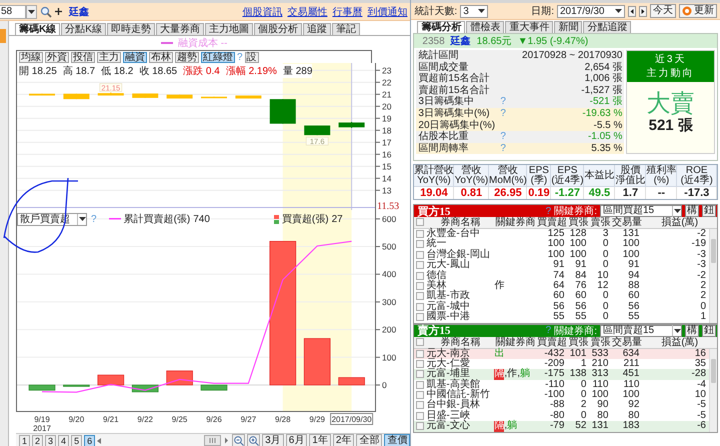 The image size is (720, 446). Describe the element at coordinates (677, 211) in the screenshot. I see `caret-icon` at that location.